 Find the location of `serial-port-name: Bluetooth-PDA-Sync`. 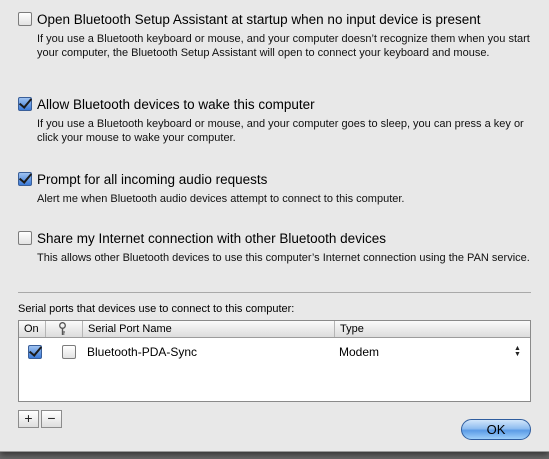

serial-port-name: Bluetooth-PDA-Sync is located at coordinates (142, 352).